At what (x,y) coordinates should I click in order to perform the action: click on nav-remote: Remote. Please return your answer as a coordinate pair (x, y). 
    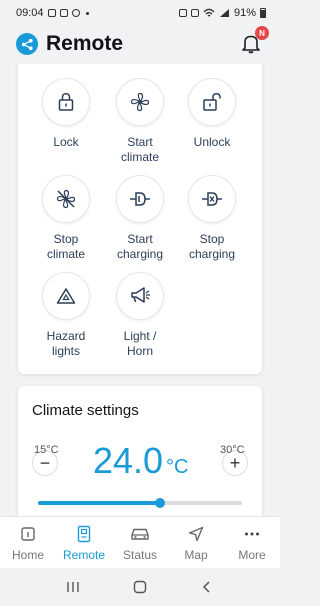
    Looking at the image, I should click on (84, 542).